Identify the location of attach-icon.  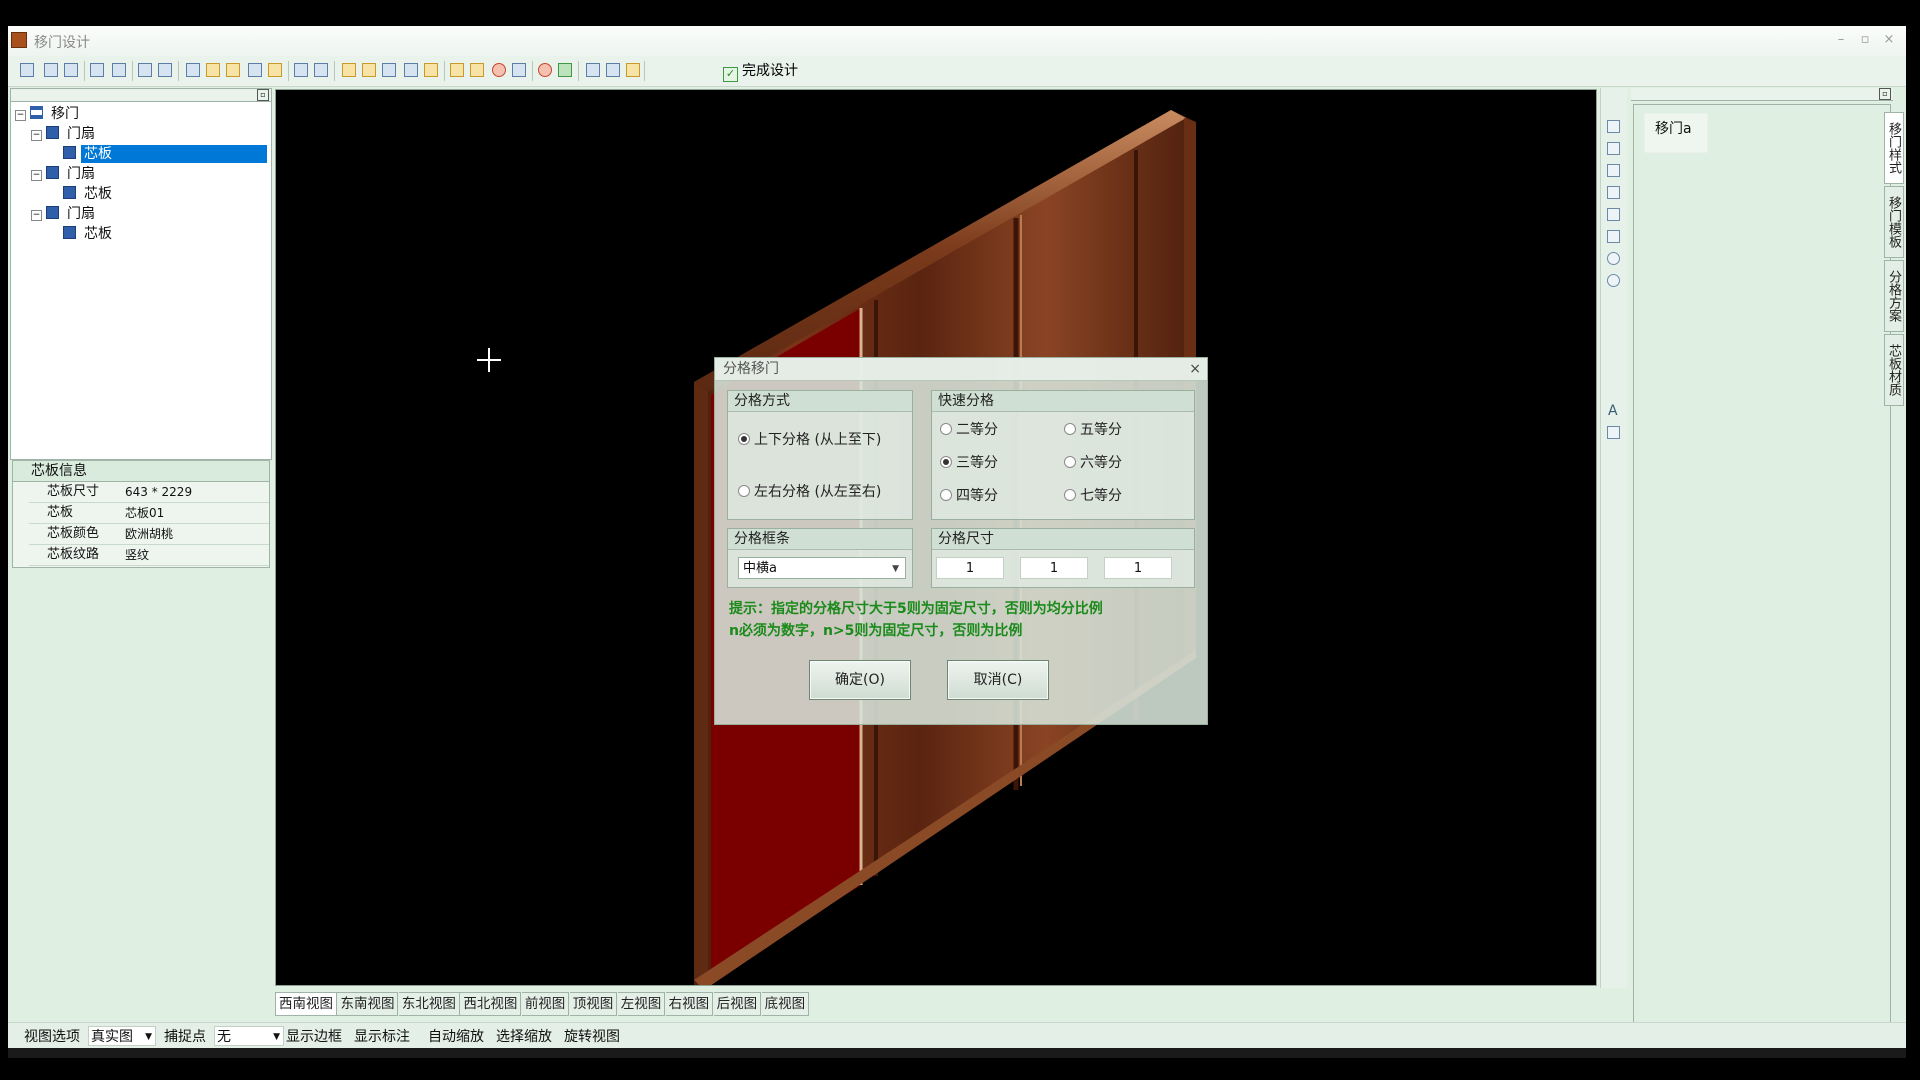
(321, 70).